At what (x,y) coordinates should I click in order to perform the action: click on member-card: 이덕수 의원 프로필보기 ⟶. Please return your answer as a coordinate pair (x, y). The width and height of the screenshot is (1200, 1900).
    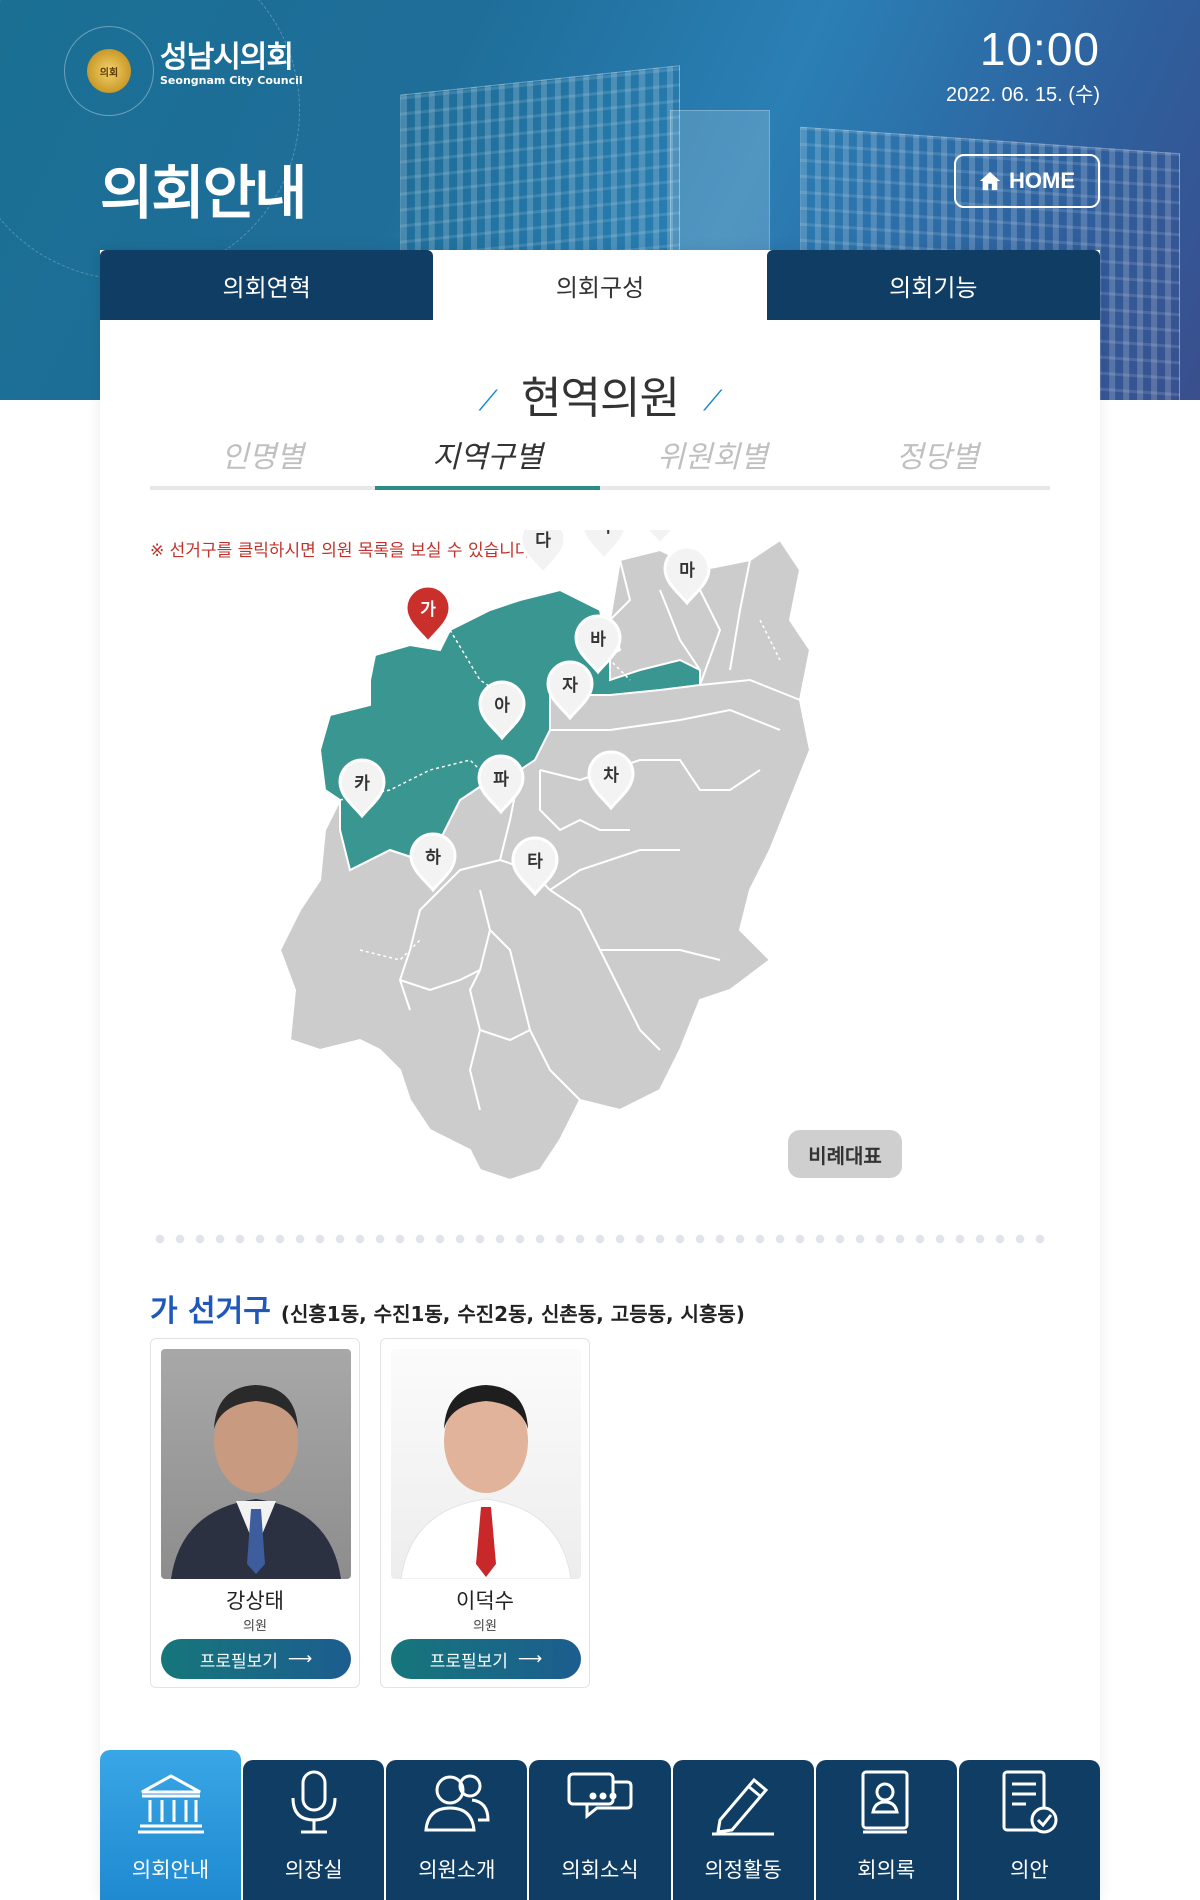
    Looking at the image, I should click on (485, 1513).